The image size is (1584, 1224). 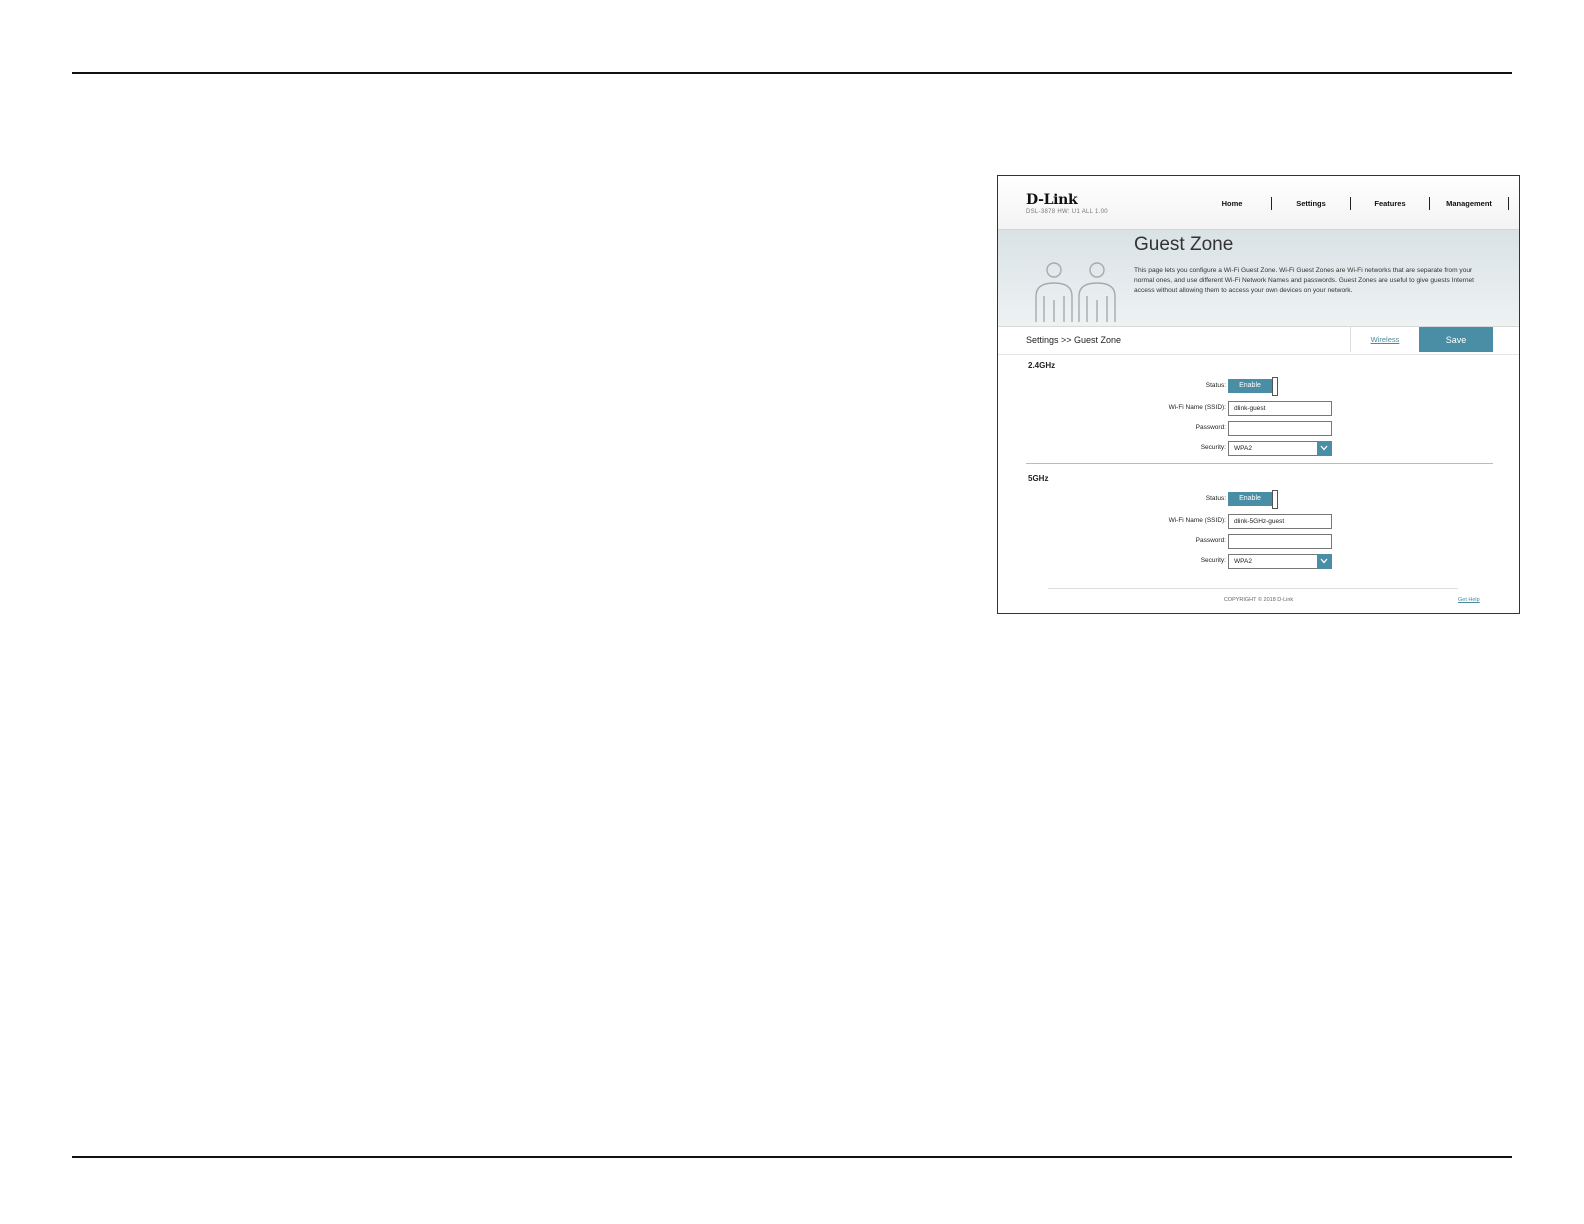 I want to click on security-select-24ghz: WPA2, so click(x=1280, y=448).